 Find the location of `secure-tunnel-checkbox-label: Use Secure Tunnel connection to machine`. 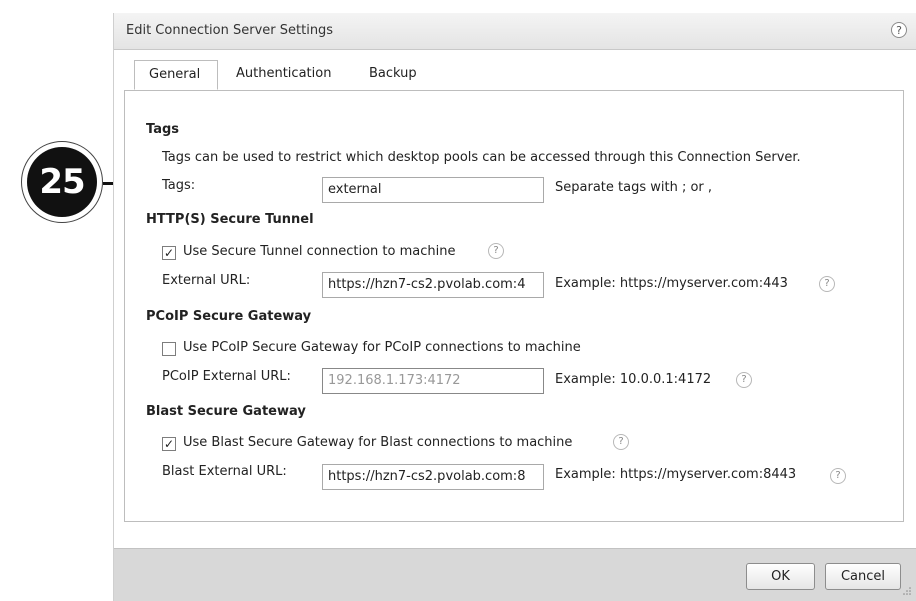

secure-tunnel-checkbox-label: Use Secure Tunnel connection to machine is located at coordinates (319, 251).